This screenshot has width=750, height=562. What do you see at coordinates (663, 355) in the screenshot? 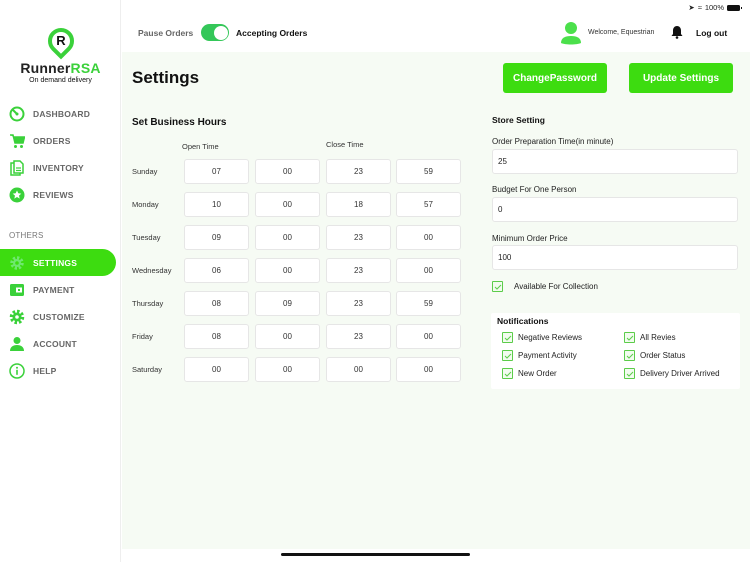
I see `notification-label: Order Status` at bounding box center [663, 355].